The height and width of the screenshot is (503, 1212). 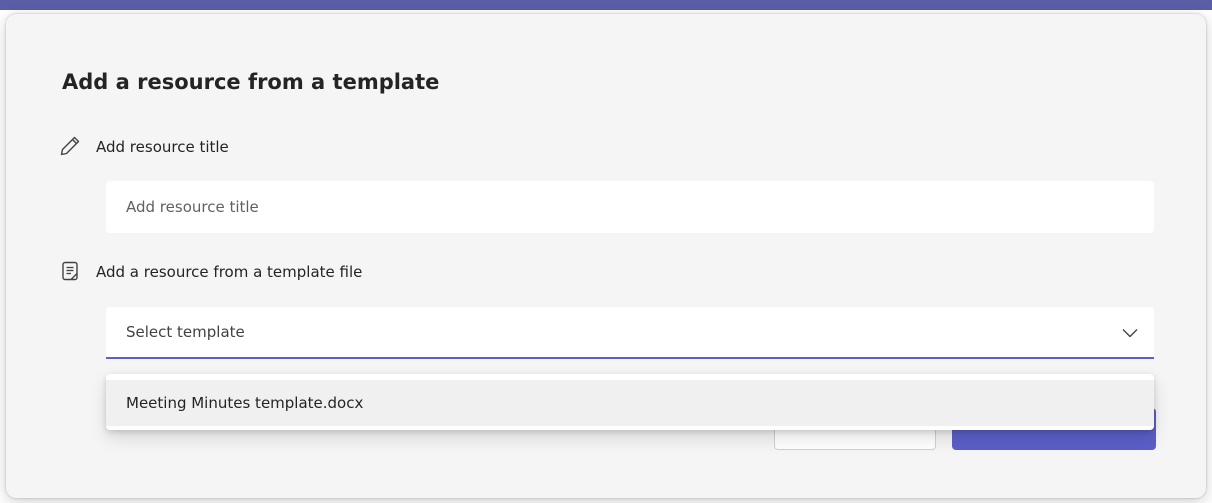 What do you see at coordinates (229, 272) in the screenshot?
I see `template-file-label: Add a resource from a template file` at bounding box center [229, 272].